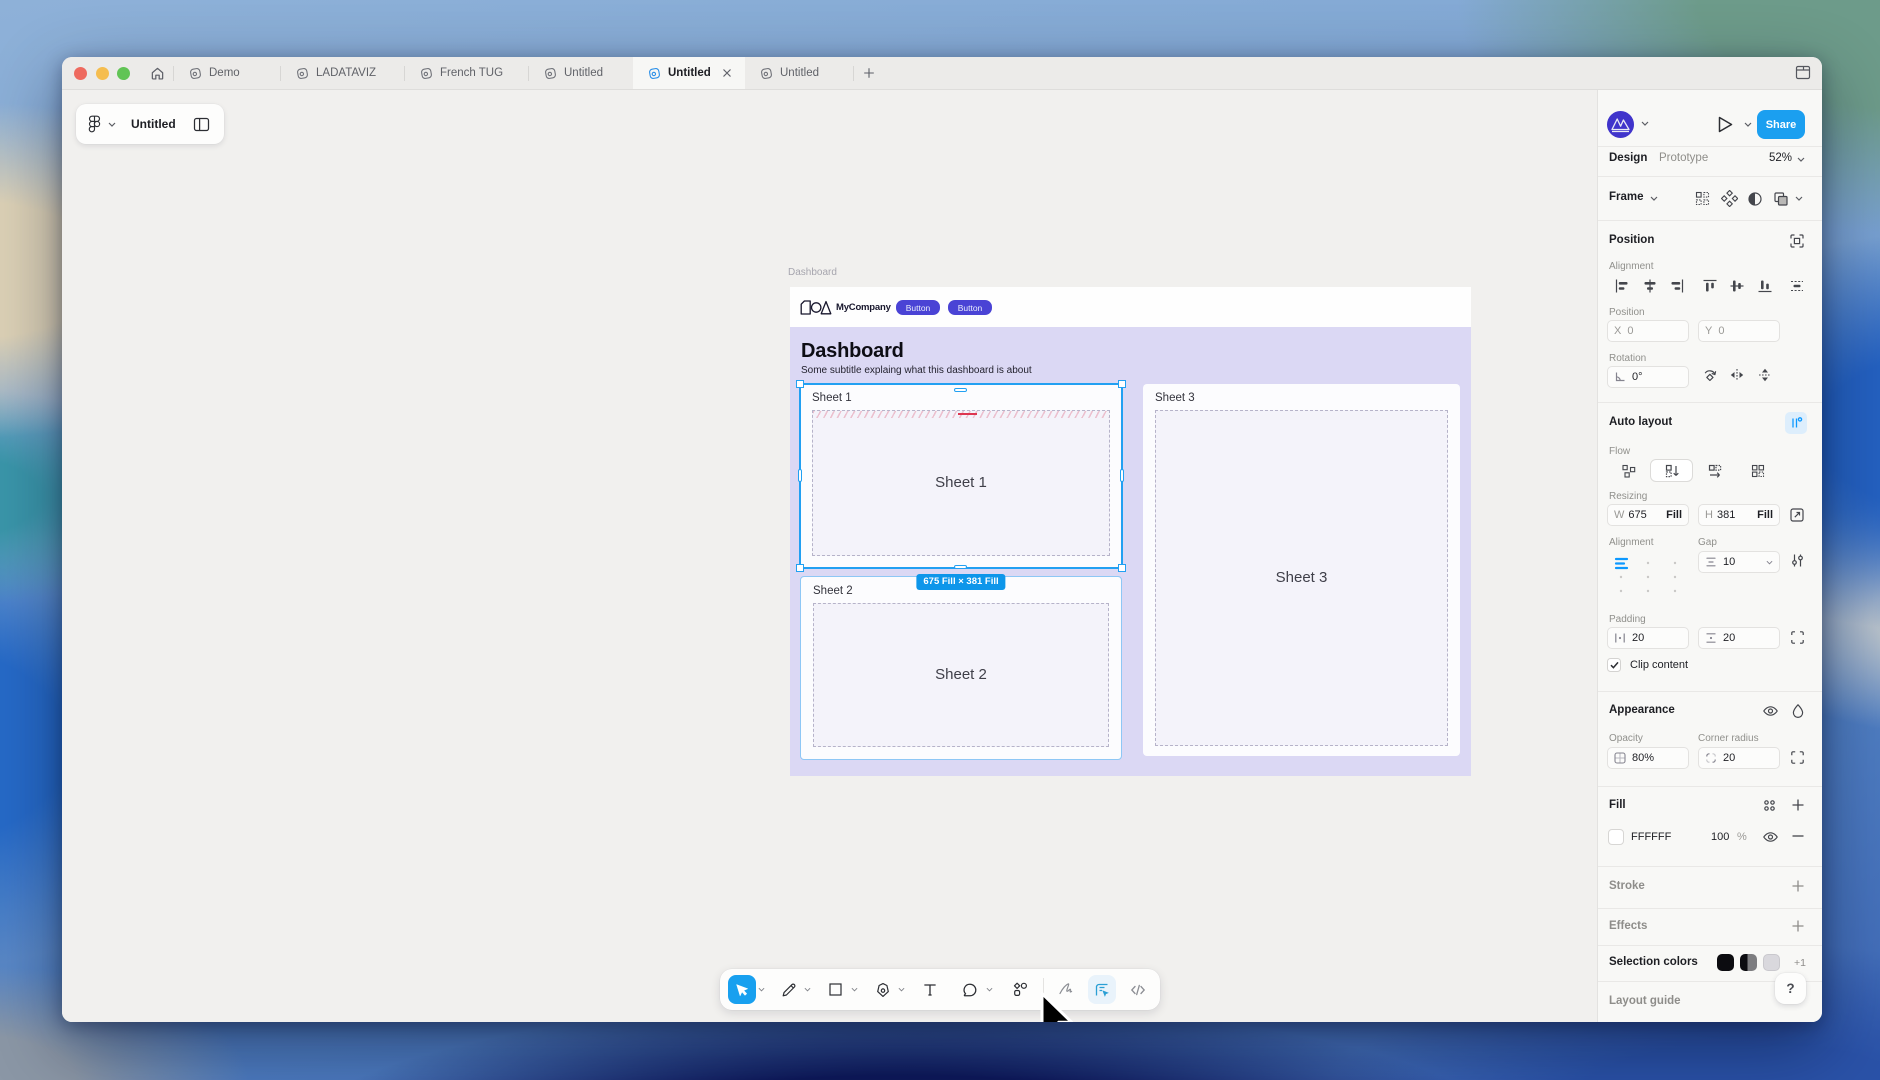  Describe the element at coordinates (1797, 515) in the screenshot. I see `resize-to-fit-icon` at that location.